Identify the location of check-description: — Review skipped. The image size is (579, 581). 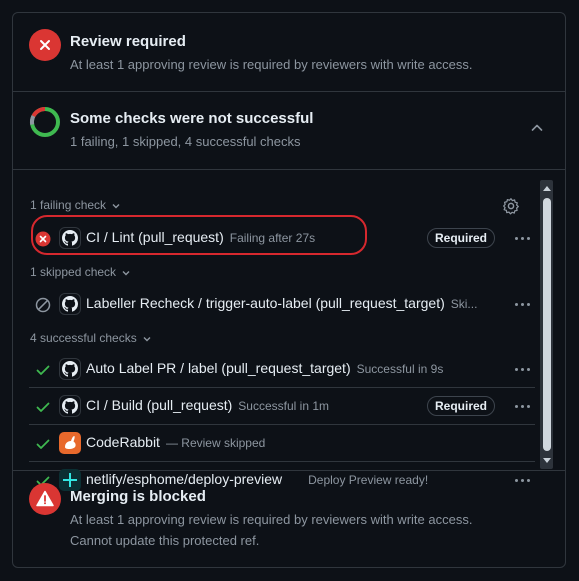
(215, 443).